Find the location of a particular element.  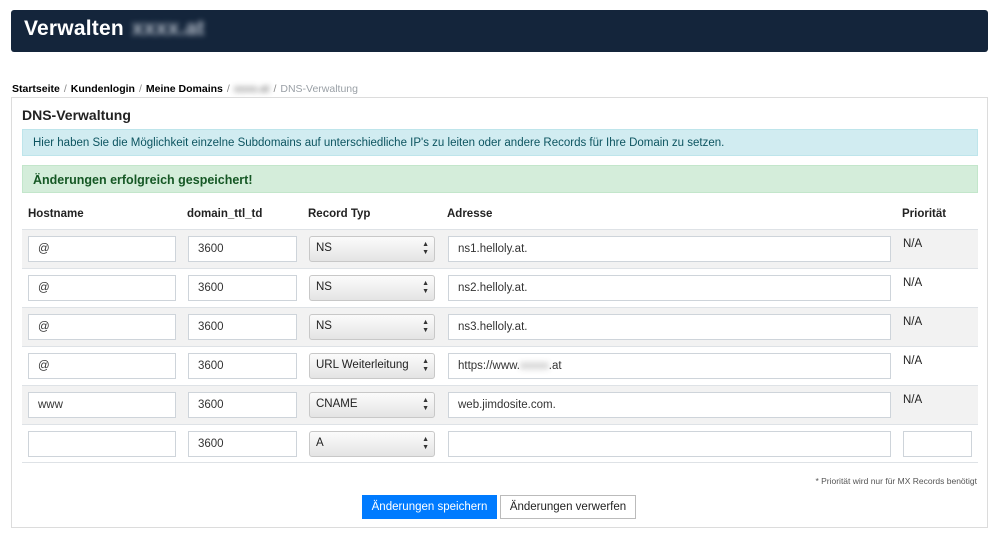

panel-title: DNS-Verwaltung is located at coordinates (76, 115).